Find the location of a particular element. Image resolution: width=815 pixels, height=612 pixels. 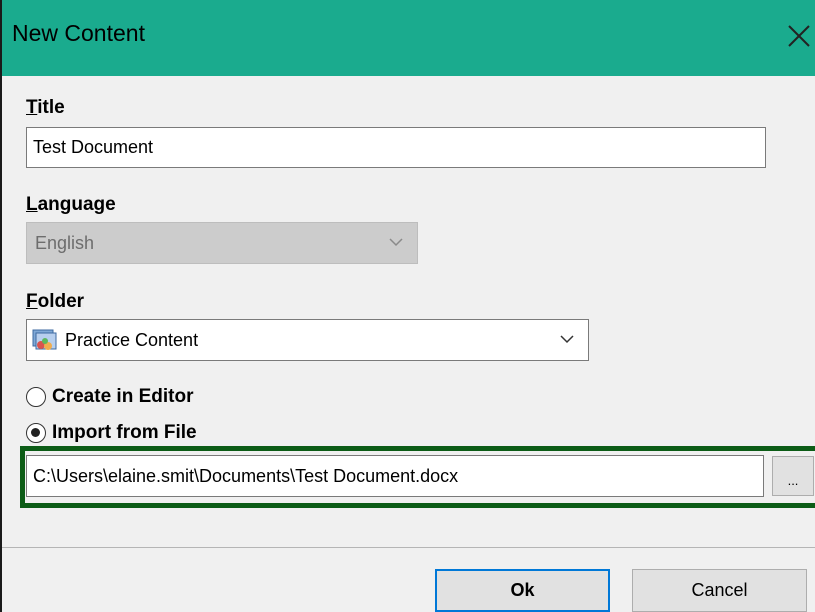

import-from-file-label: Import from File is located at coordinates (124, 432).